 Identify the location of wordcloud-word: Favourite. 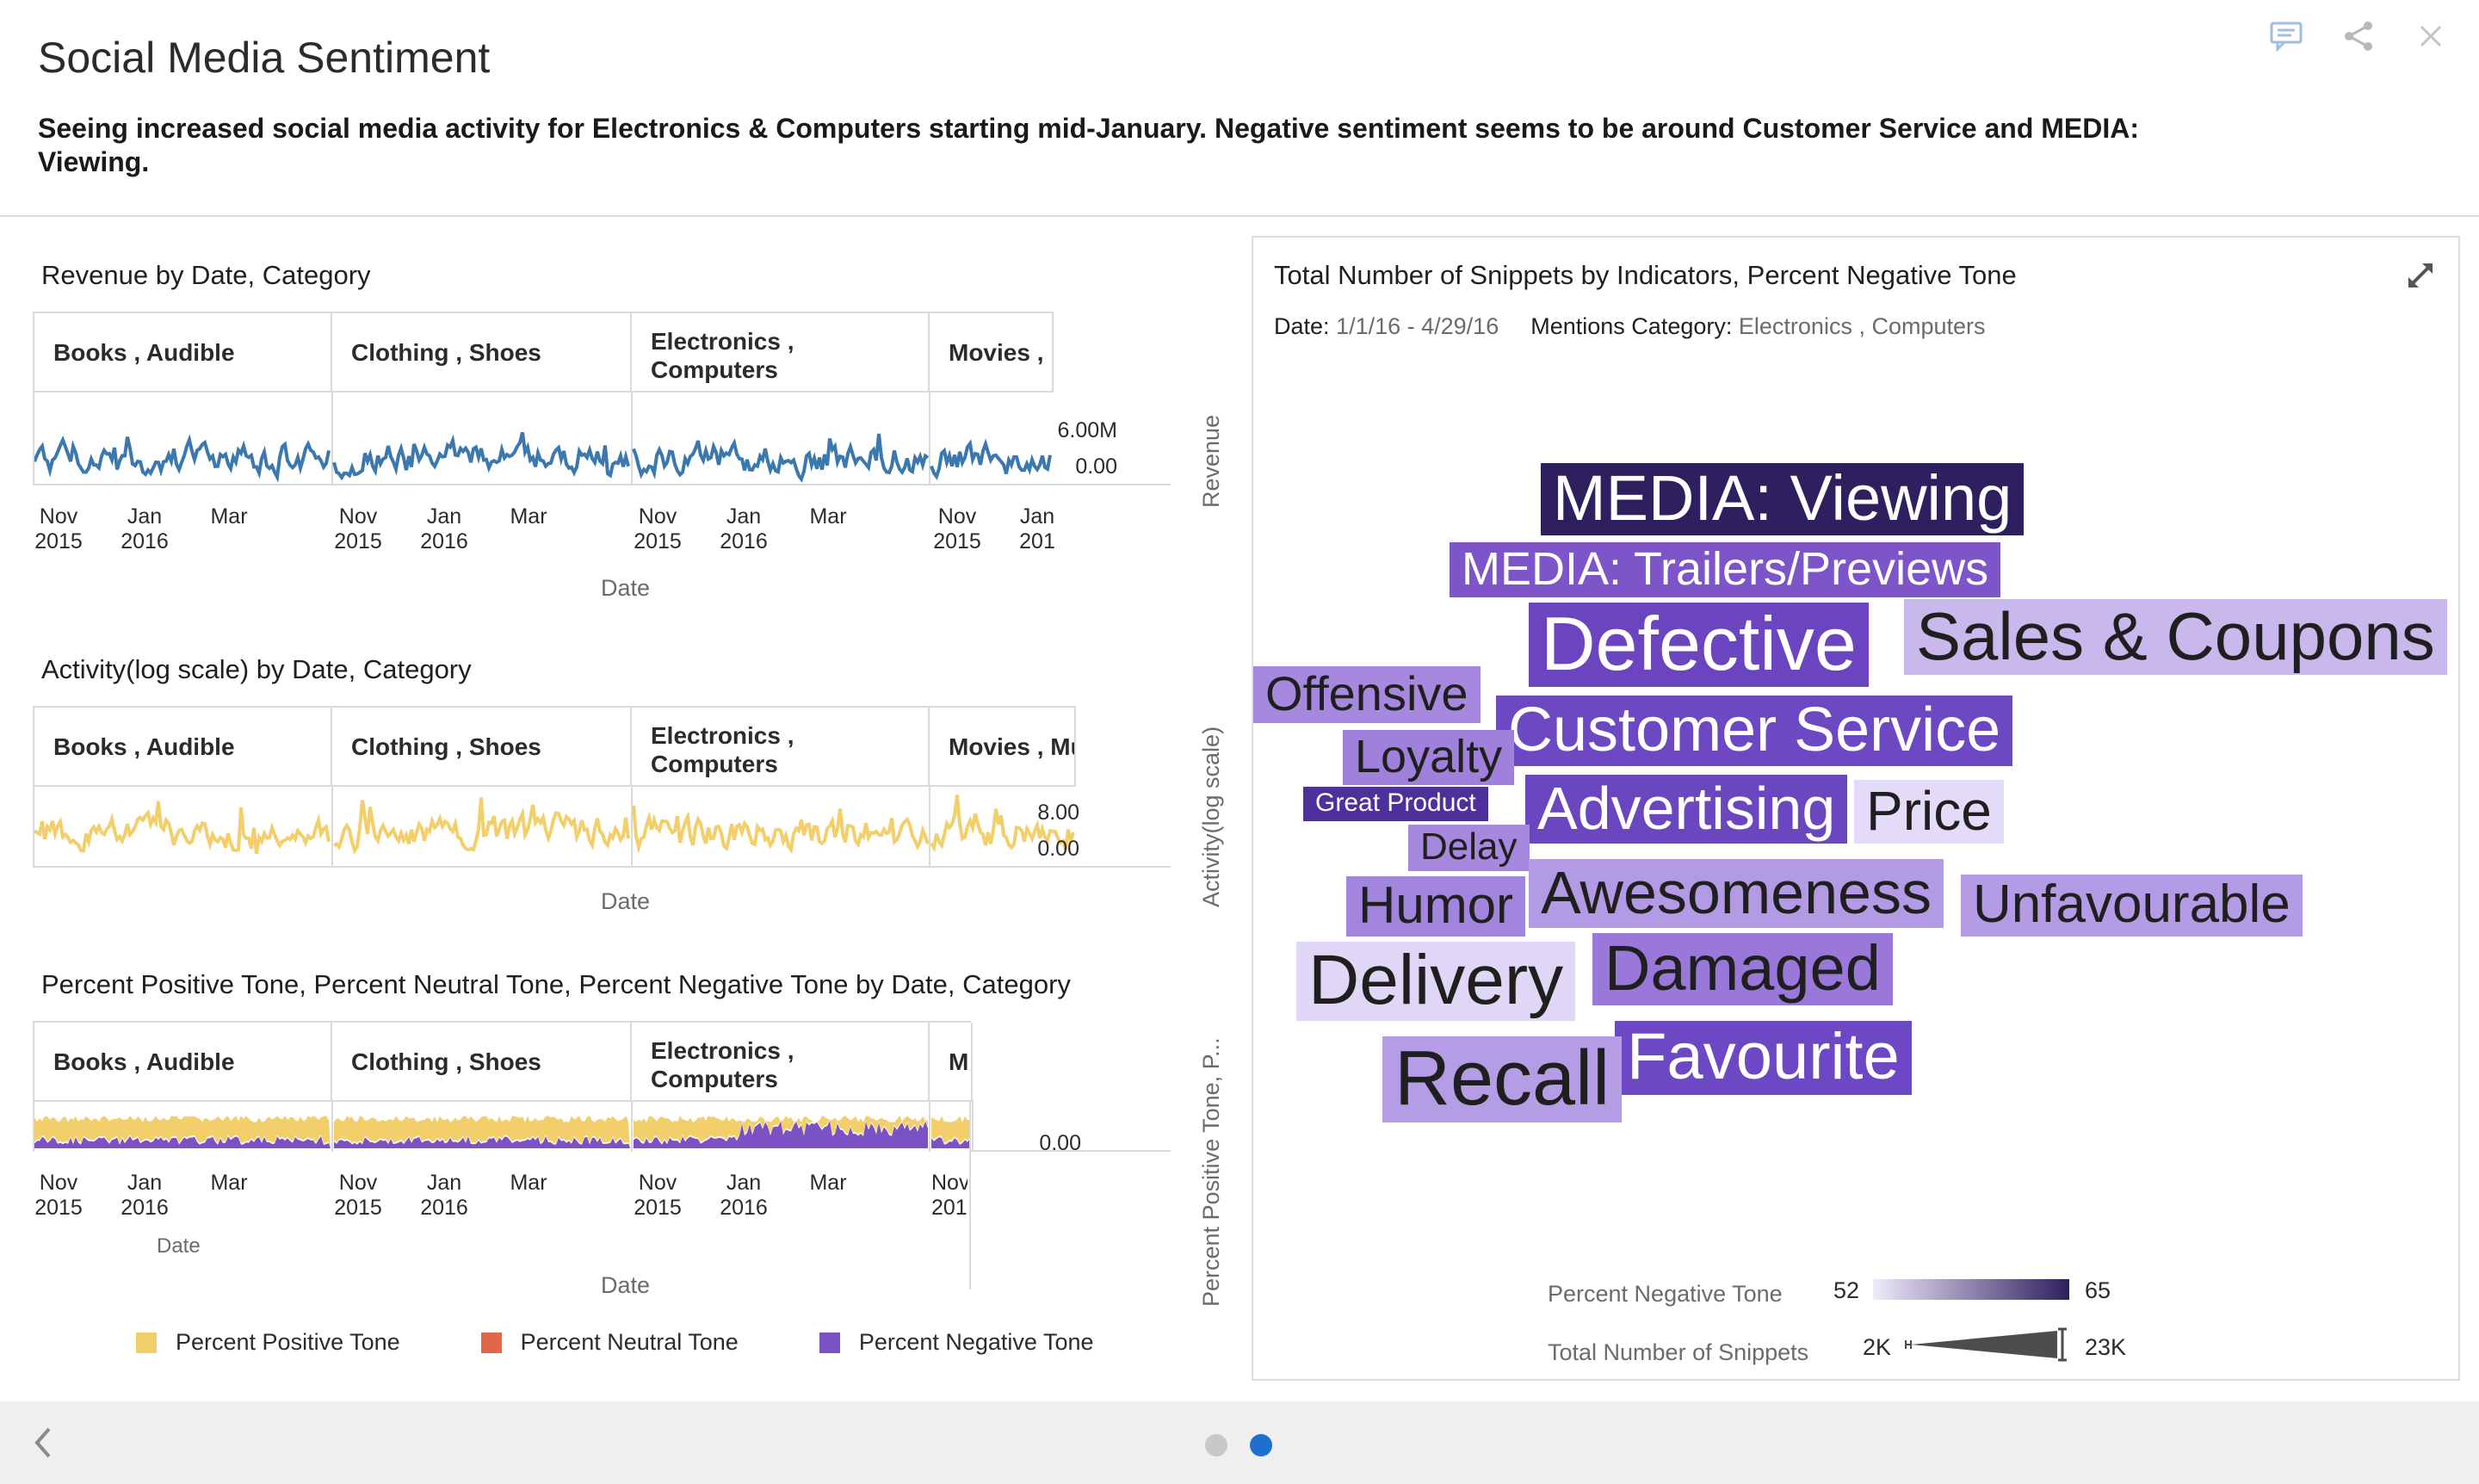
(1764, 1058).